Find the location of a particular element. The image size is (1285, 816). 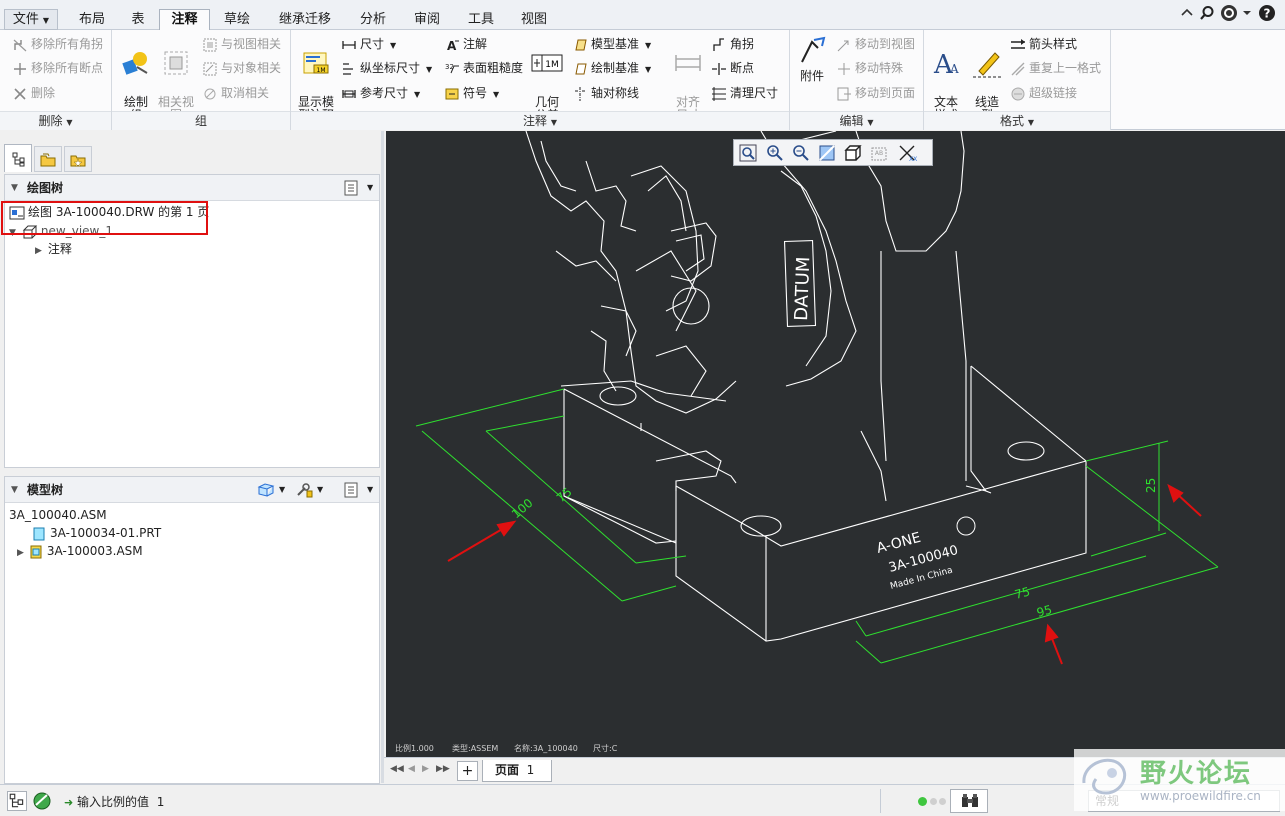

break-button: 断点 is located at coordinates (732, 68).